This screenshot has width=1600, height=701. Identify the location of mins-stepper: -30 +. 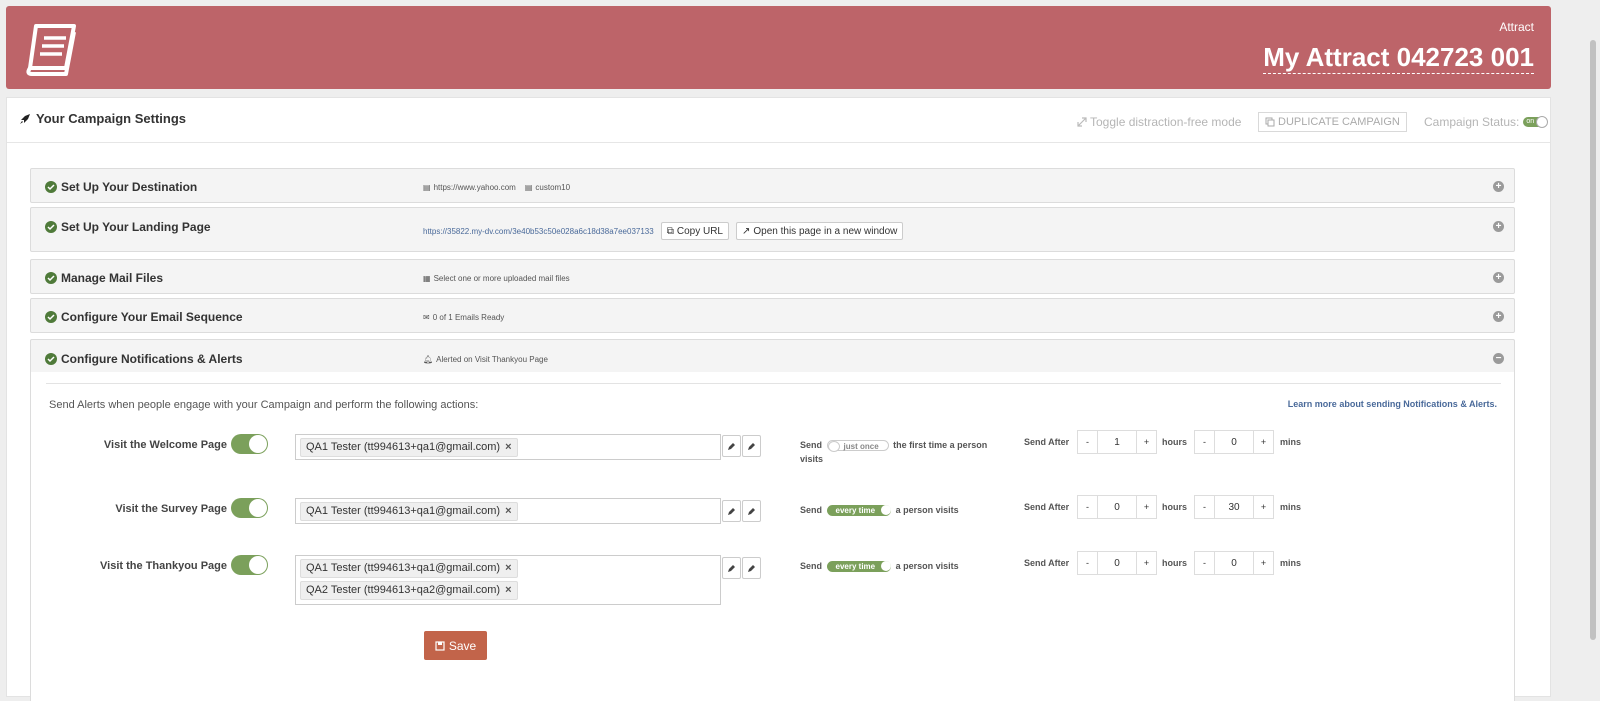
(1234, 507).